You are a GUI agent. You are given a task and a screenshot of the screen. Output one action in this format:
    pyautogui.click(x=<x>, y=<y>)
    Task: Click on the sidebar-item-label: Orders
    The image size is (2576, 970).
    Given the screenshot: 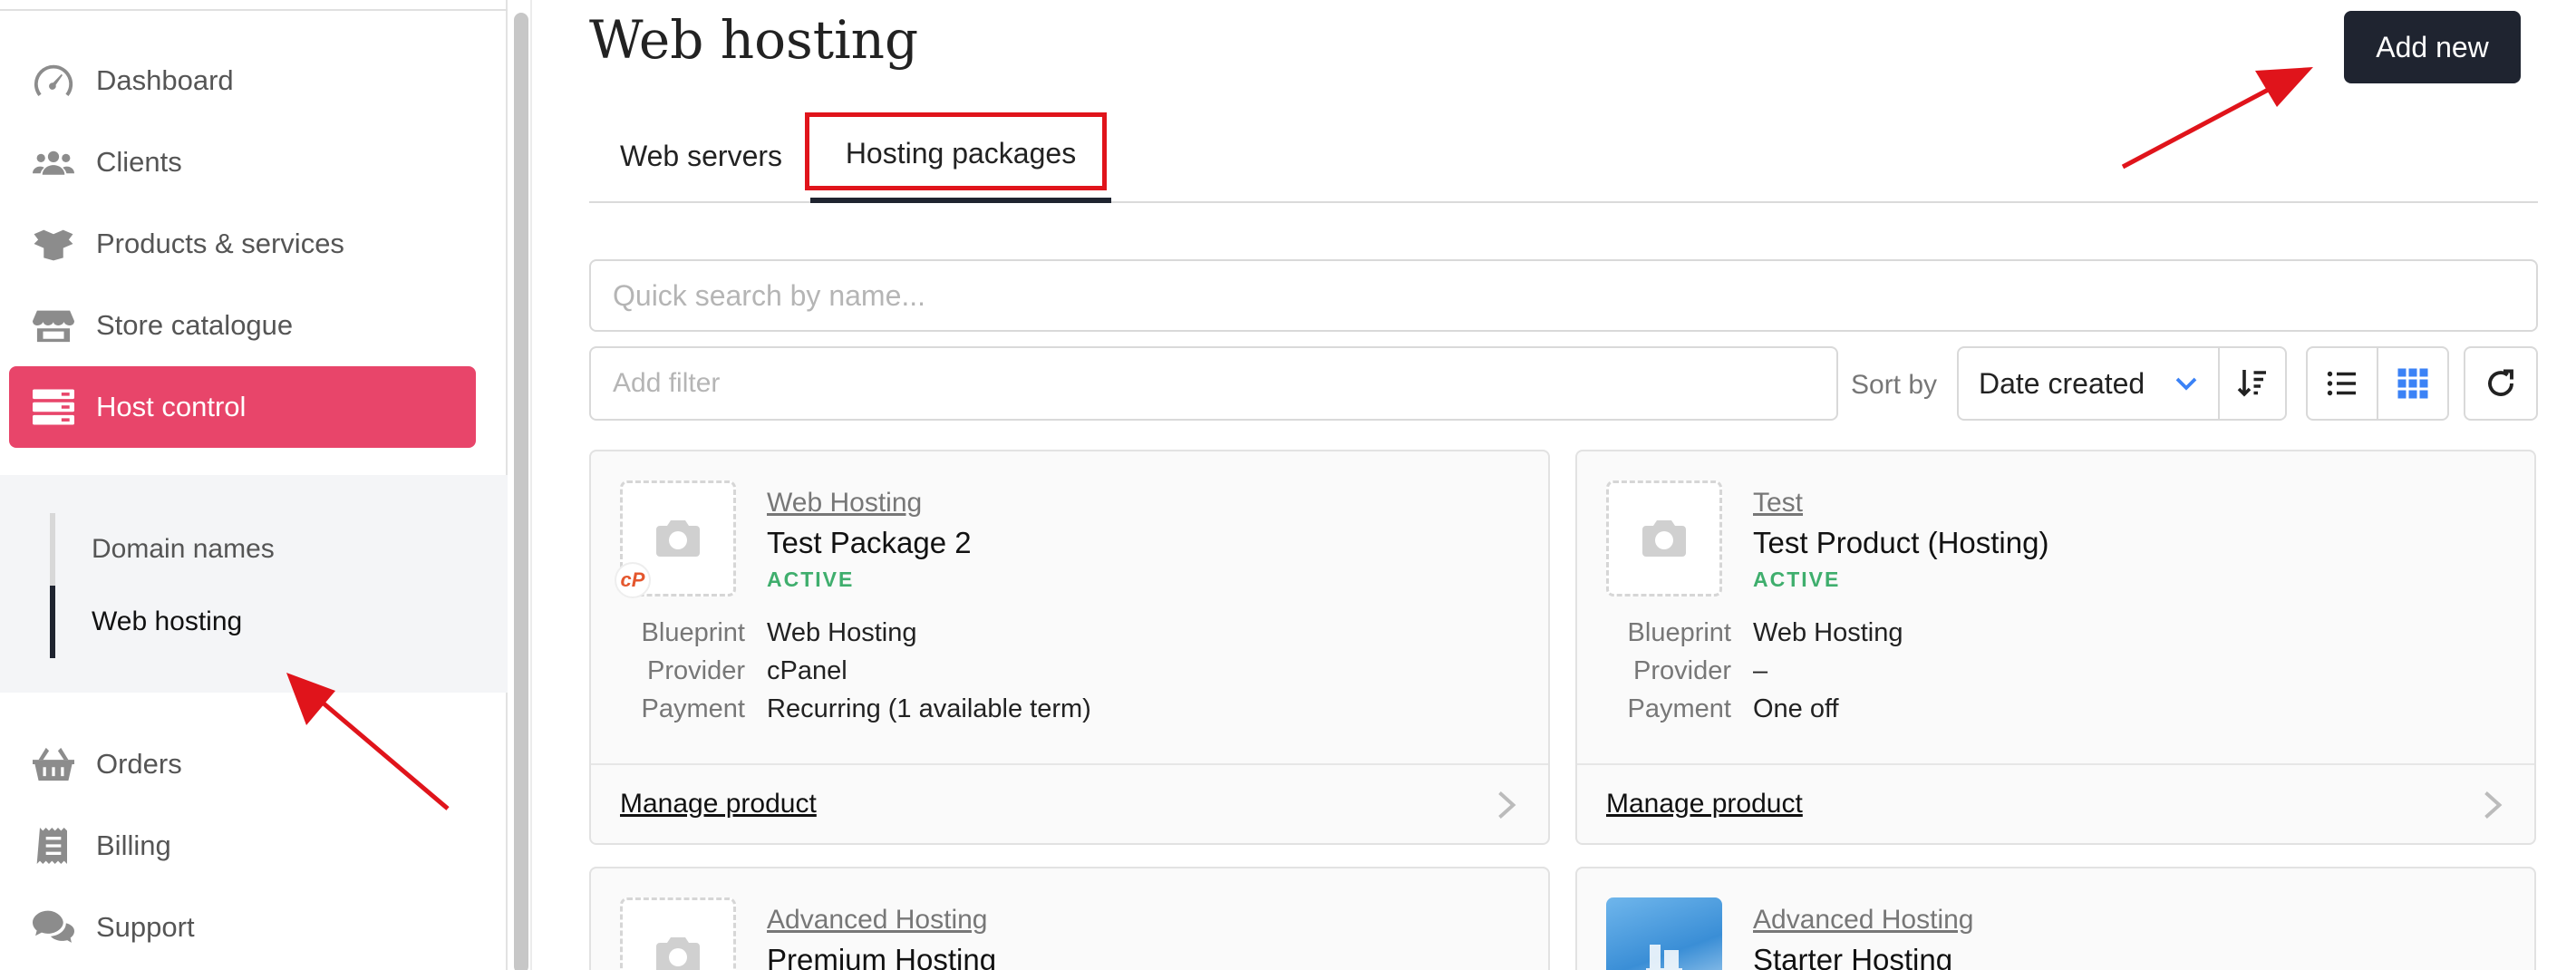 What is the action you would take?
    pyautogui.click(x=139, y=764)
    